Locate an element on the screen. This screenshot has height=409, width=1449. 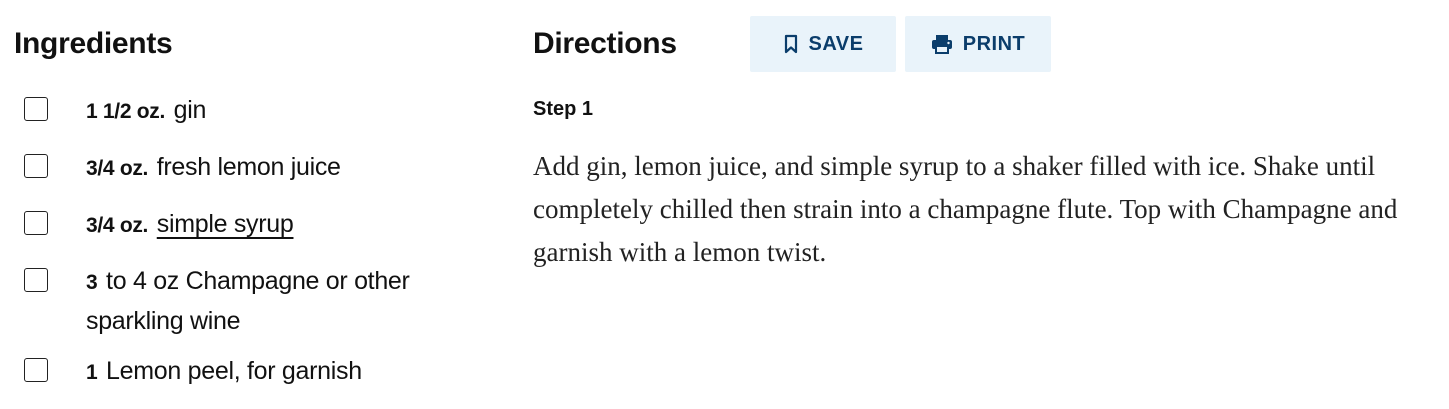
ingredient-name: fresh lemon juice is located at coordinates (248, 167).